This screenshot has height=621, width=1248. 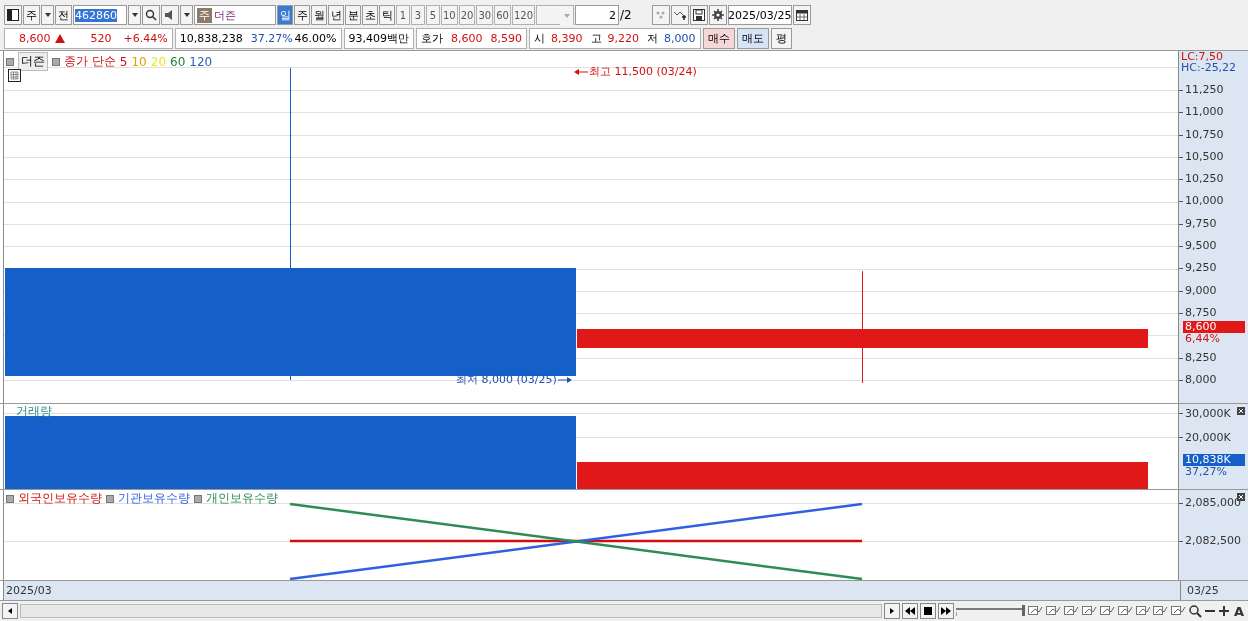 What do you see at coordinates (1204, 112) in the screenshot?
I see `axis-label: 11,000` at bounding box center [1204, 112].